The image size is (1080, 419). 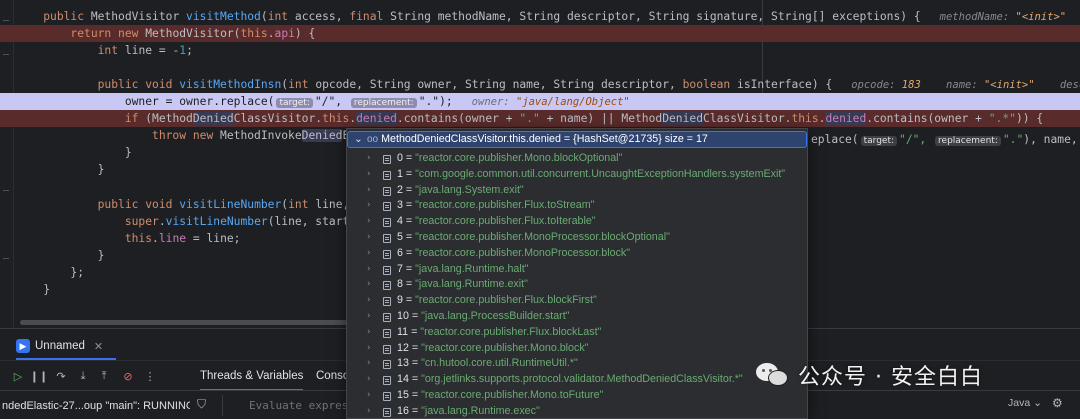 What do you see at coordinates (577, 85) in the screenshot?
I see `code-token: String` at bounding box center [577, 85].